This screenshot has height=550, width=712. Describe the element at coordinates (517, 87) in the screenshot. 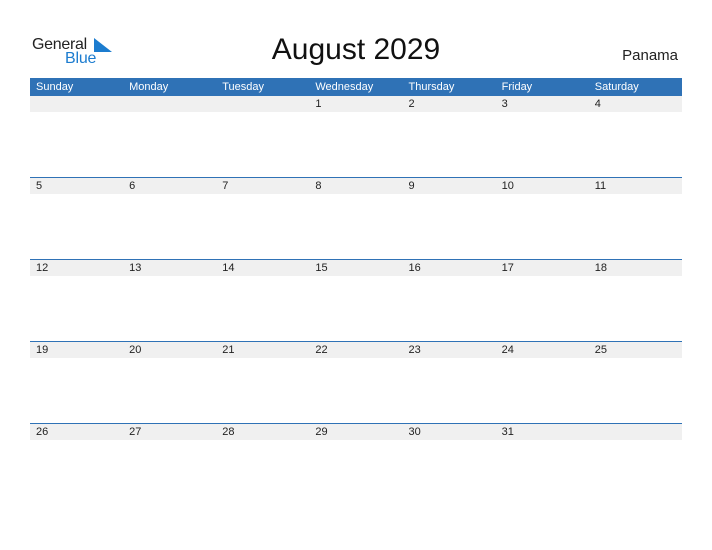

I see `weekday-friday: Friday` at that location.